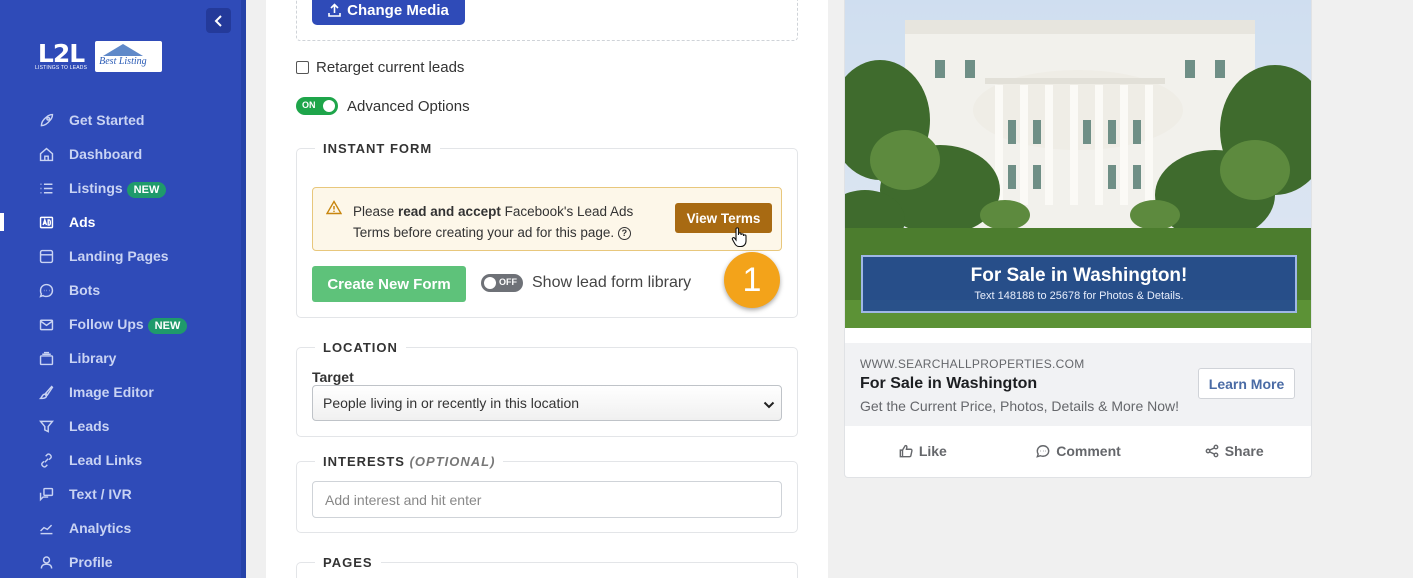 This screenshot has width=1413, height=578. What do you see at coordinates (46, 392) in the screenshot?
I see `brush-icon` at bounding box center [46, 392].